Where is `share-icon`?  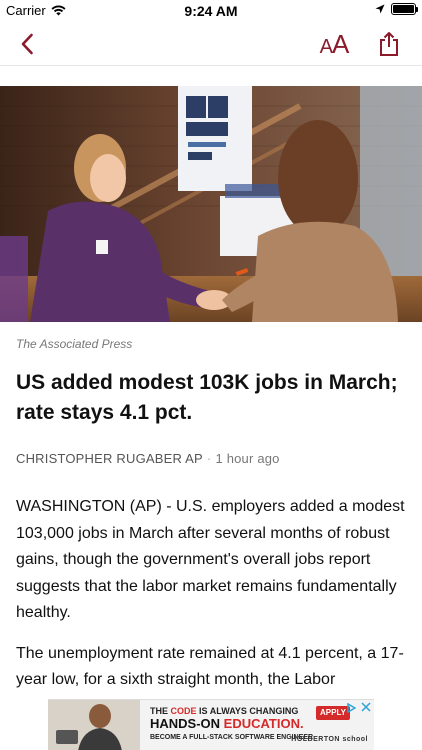
share-icon is located at coordinates (389, 44).